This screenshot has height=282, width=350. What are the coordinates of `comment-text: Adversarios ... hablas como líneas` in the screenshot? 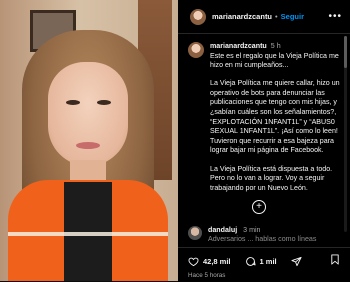 It's located at (262, 239).